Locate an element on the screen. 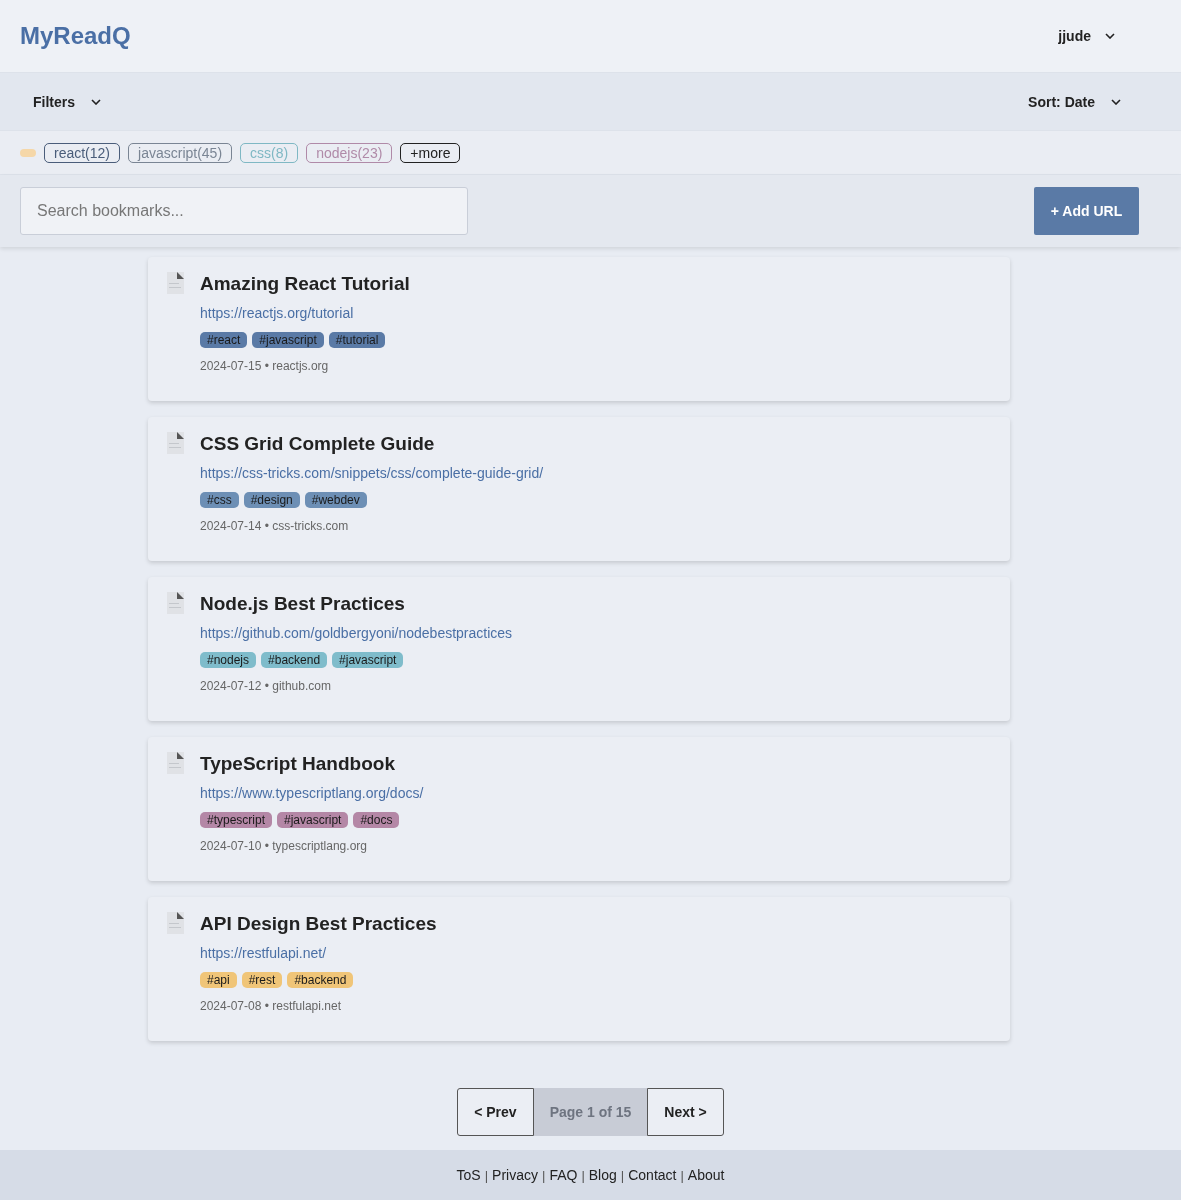 The image size is (1181, 1200). tag: #docs is located at coordinates (376, 820).